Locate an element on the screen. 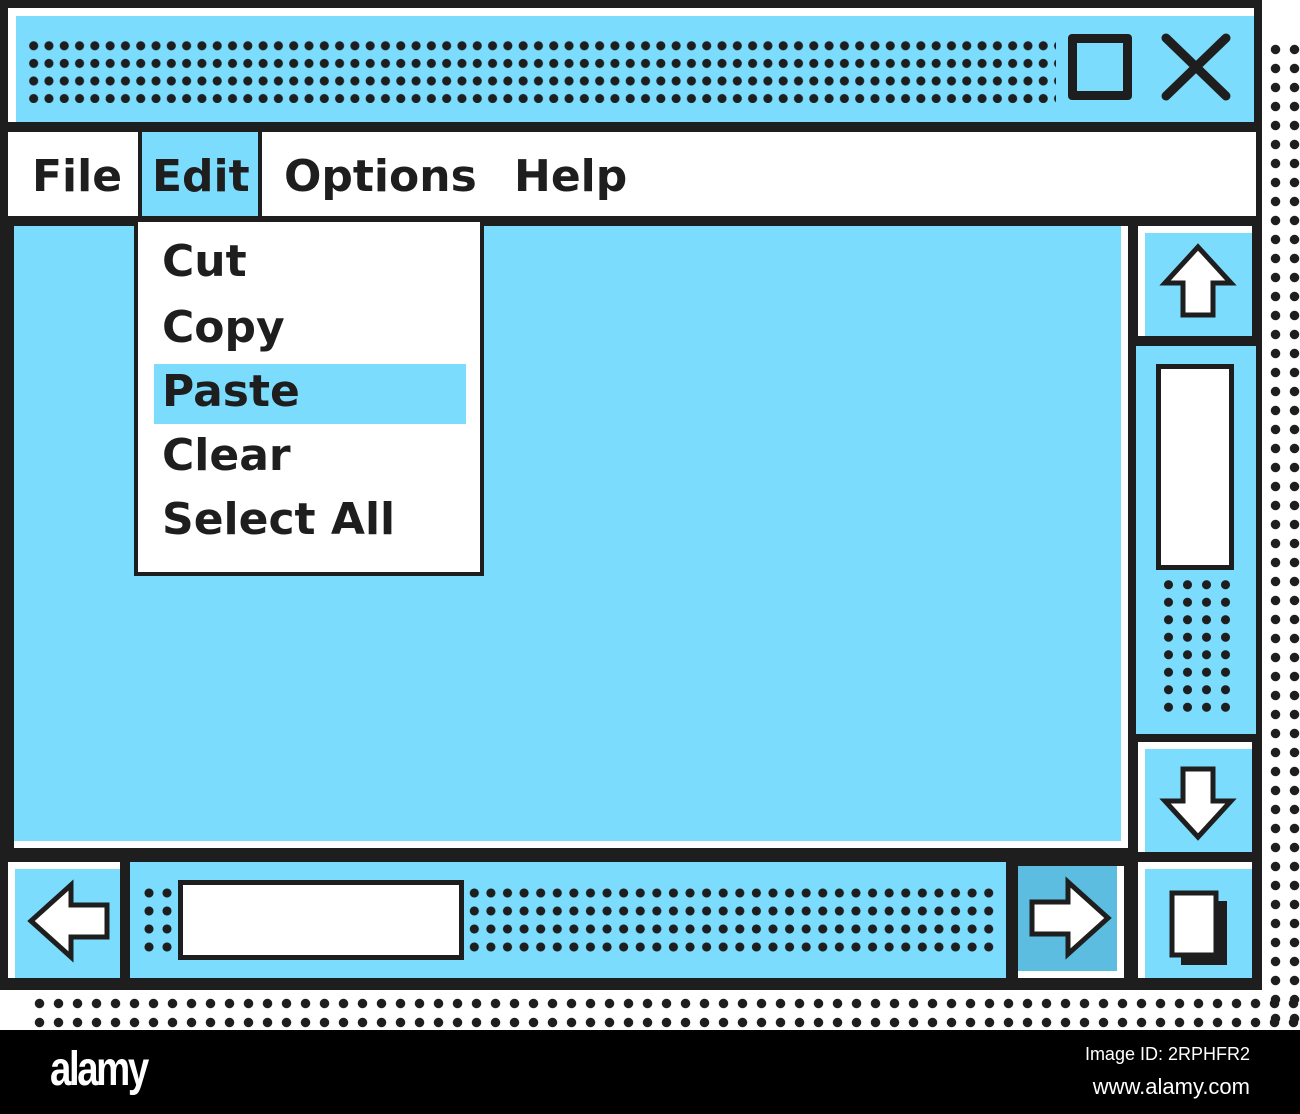 This screenshot has width=1300, height=1114. scroll-right-button is located at coordinates (1071, 922).